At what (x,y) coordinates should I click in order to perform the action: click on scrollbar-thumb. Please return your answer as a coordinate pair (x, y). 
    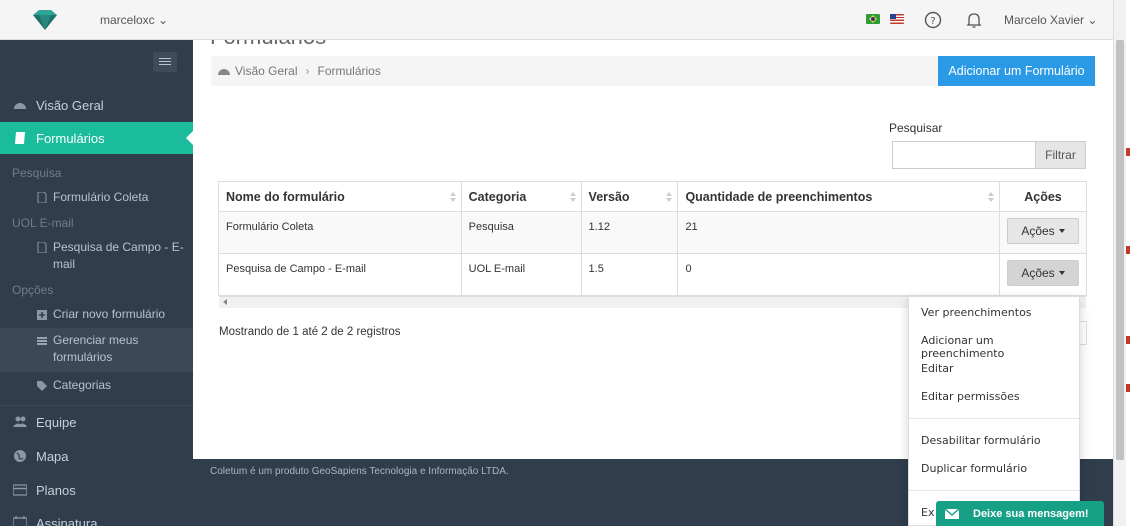
    Looking at the image, I should click on (1120, 250).